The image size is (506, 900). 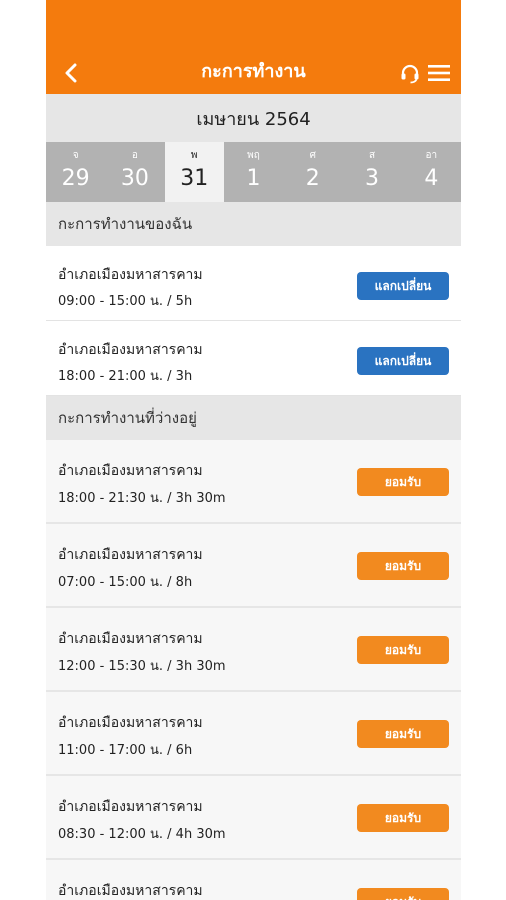 What do you see at coordinates (312, 155) in the screenshot?
I see `day-name: ศ` at bounding box center [312, 155].